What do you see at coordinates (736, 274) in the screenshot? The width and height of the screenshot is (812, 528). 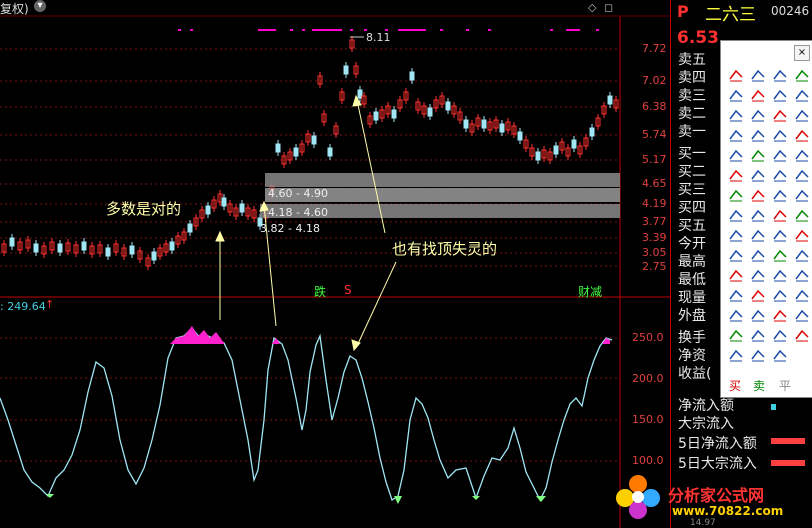 I see `dots-icon` at bounding box center [736, 274].